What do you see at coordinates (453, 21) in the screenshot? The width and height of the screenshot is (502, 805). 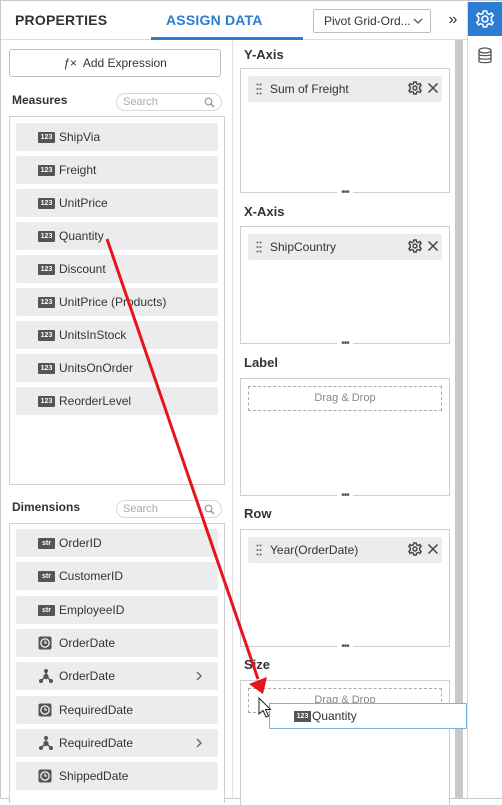 I see `collapse-panel-button: »` at bounding box center [453, 21].